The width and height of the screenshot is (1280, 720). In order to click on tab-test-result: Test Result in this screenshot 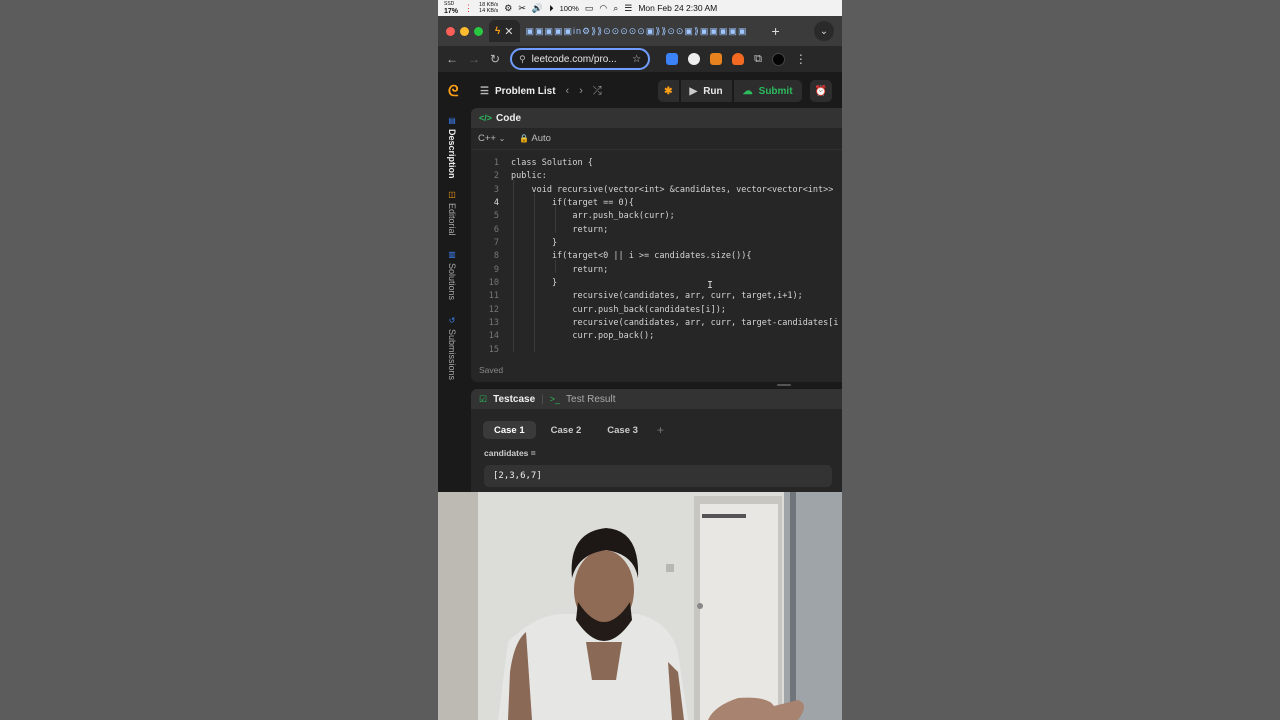, I will do `click(590, 399)`.